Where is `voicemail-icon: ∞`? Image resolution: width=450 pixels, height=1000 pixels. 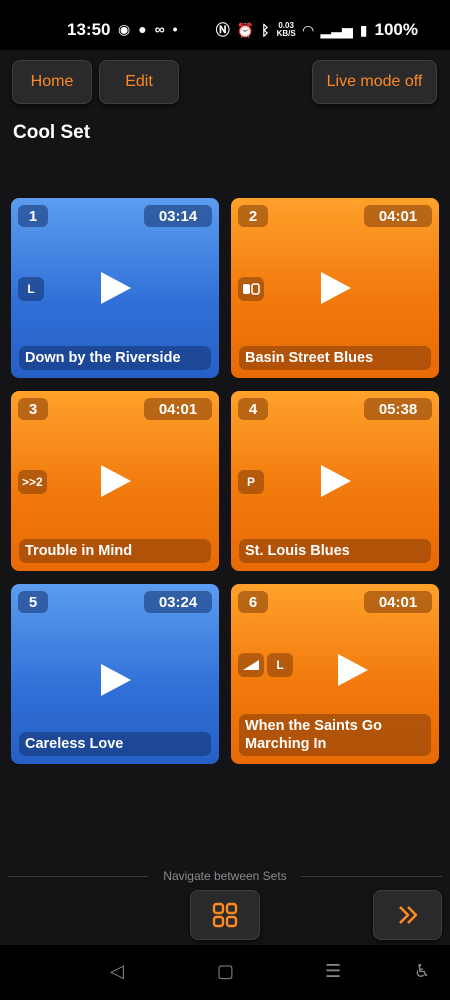 voicemail-icon: ∞ is located at coordinates (159, 29).